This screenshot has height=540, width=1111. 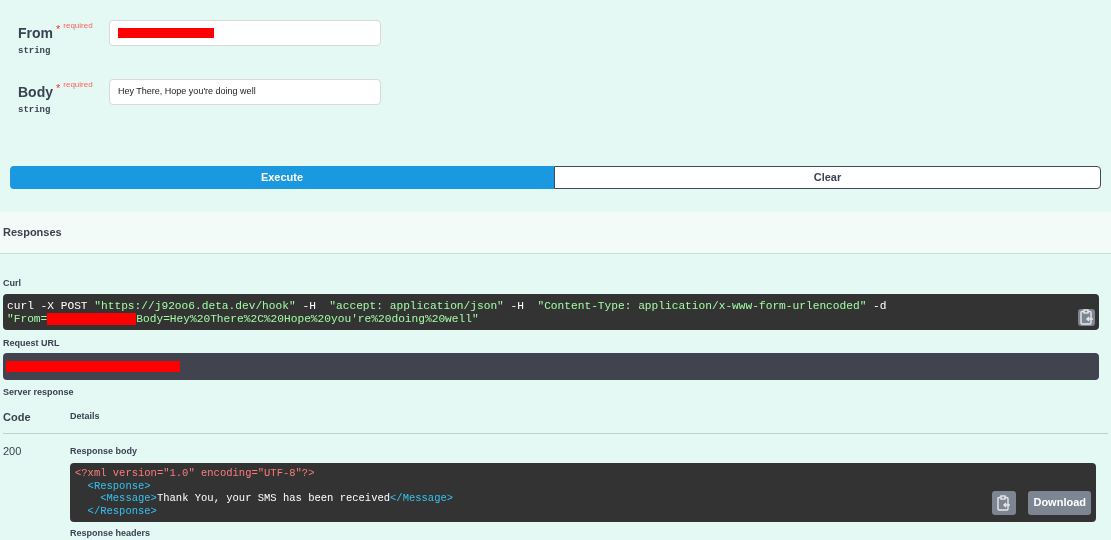 I want to click on section-label: Request URL, so click(x=31, y=343).